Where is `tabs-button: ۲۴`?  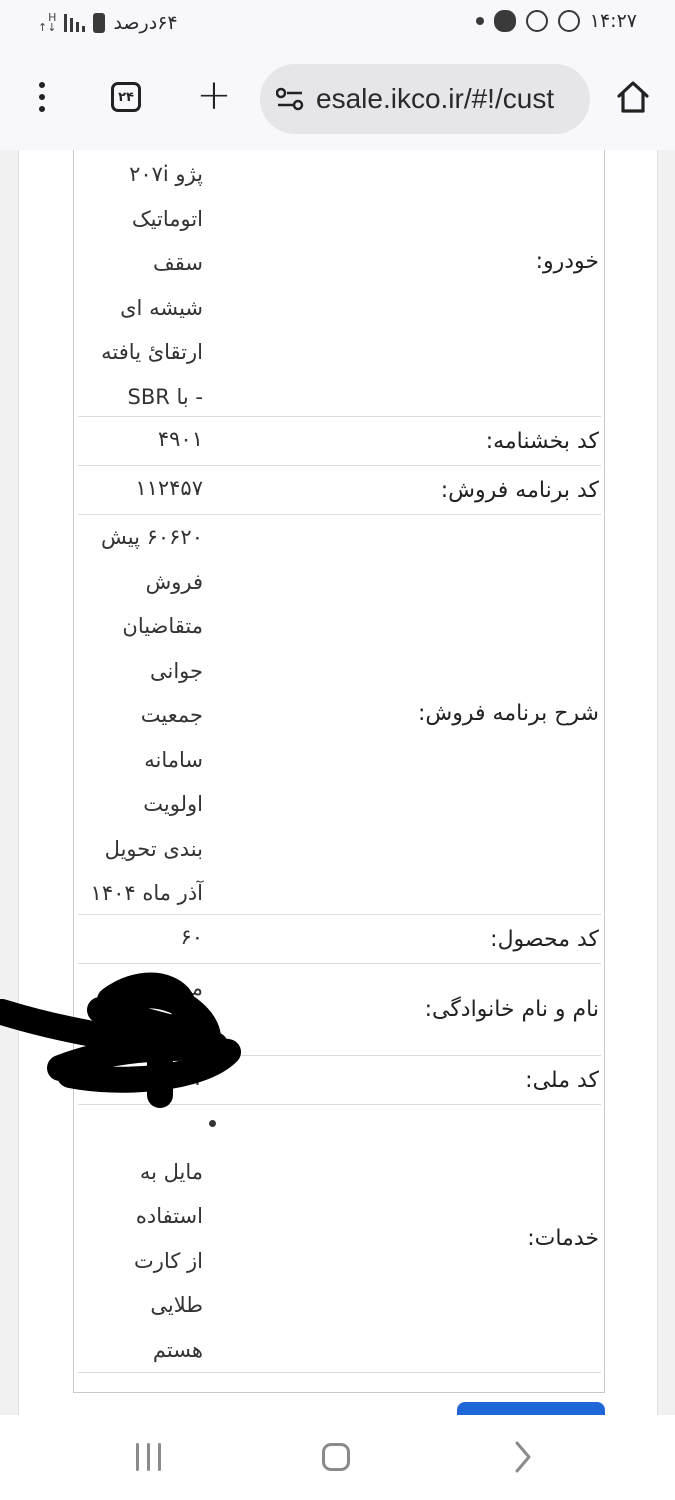
tabs-button: ۲۴ is located at coordinates (126, 97).